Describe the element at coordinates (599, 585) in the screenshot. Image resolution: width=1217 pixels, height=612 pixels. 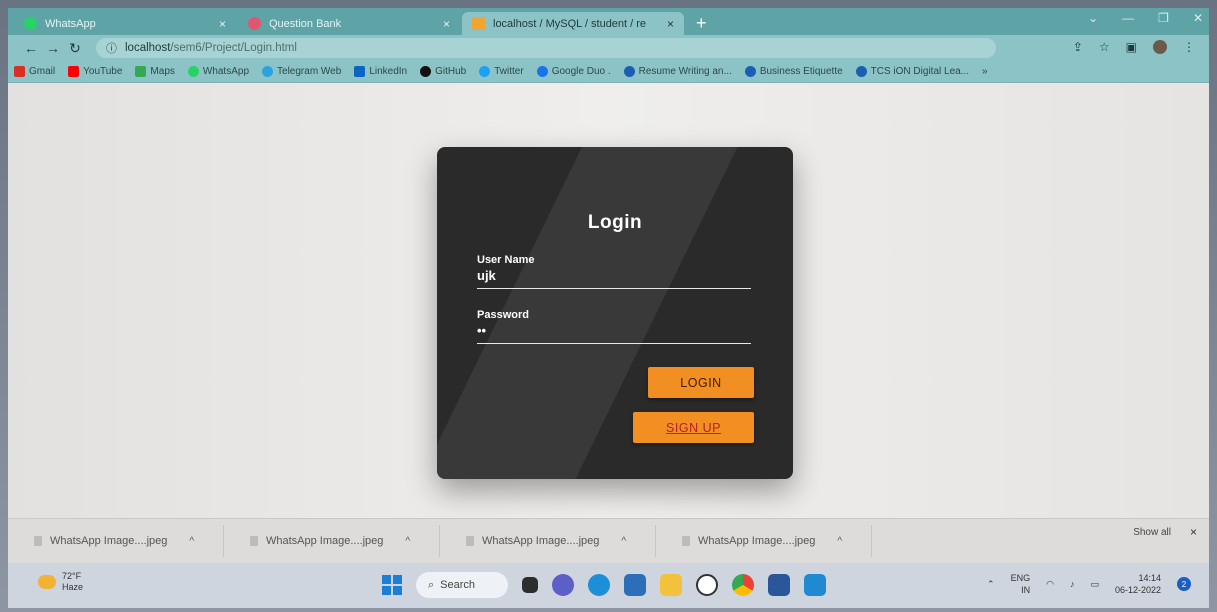
I see `edge-icon` at that location.